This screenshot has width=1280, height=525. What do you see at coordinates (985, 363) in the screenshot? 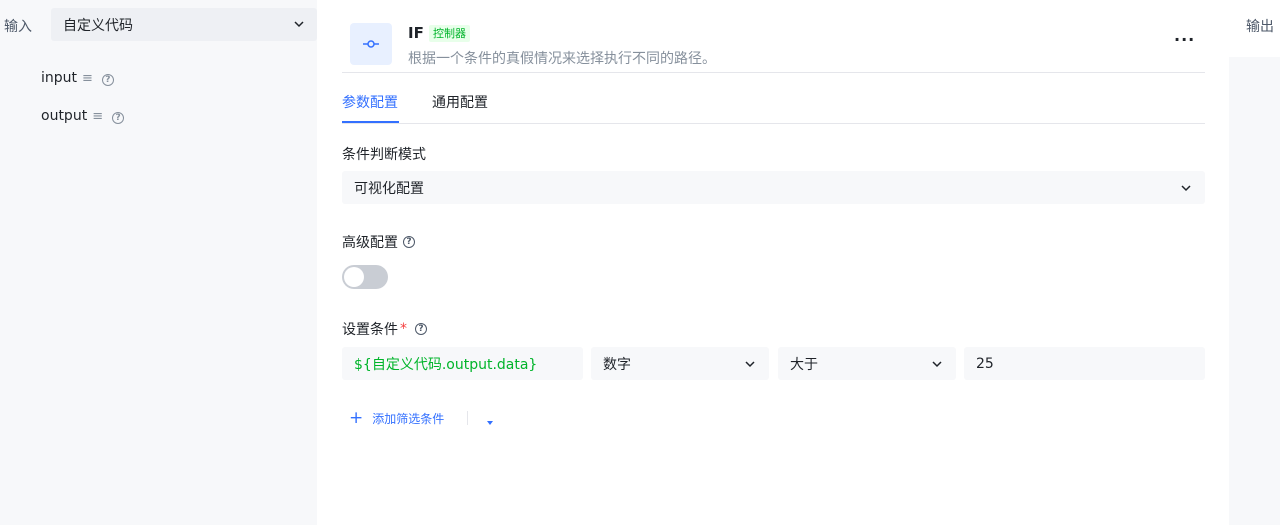
I see `condition-value: 25` at bounding box center [985, 363].